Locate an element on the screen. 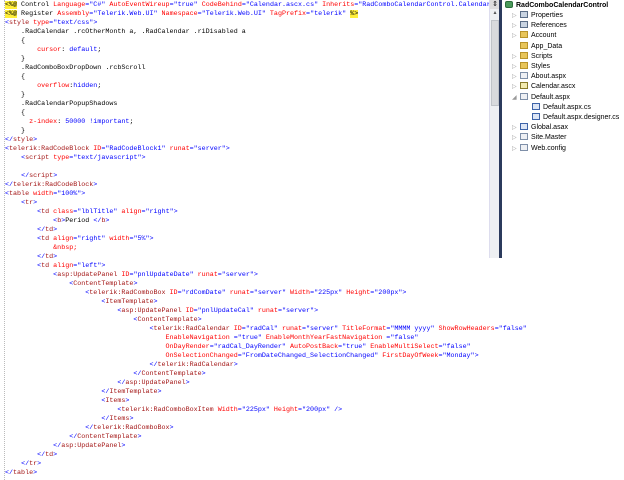 This screenshot has width=624, height=480. code-token: "telerik" is located at coordinates (328, 14).